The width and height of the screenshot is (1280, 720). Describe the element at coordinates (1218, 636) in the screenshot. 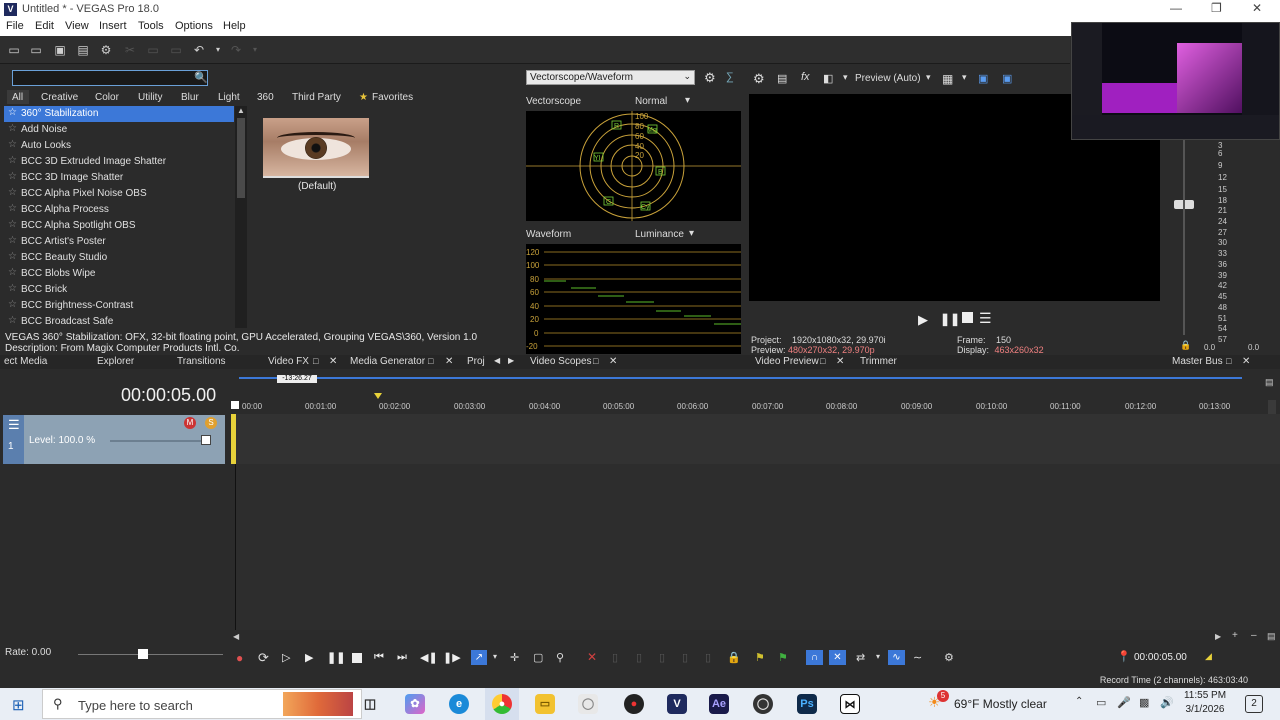

I see `scroll-right-icon: ▶` at that location.